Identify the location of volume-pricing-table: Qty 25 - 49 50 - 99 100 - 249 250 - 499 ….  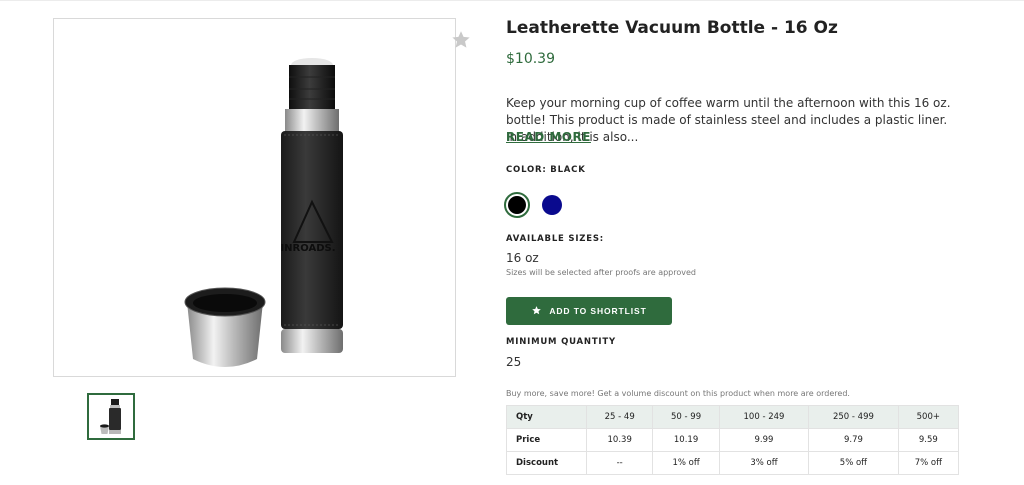
(733, 440).